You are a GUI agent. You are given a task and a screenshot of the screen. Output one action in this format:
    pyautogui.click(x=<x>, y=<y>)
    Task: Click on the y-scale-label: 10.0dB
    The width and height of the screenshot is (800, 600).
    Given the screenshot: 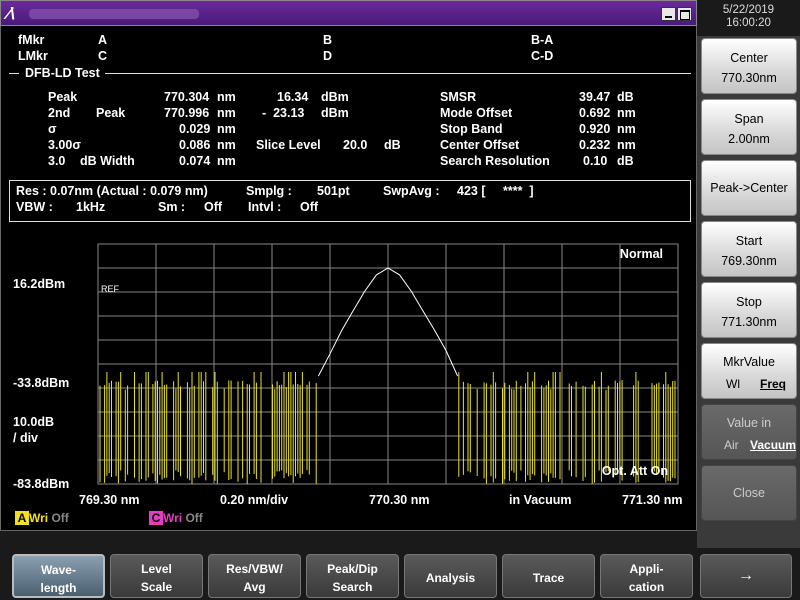 What is the action you would take?
    pyautogui.click(x=33, y=422)
    